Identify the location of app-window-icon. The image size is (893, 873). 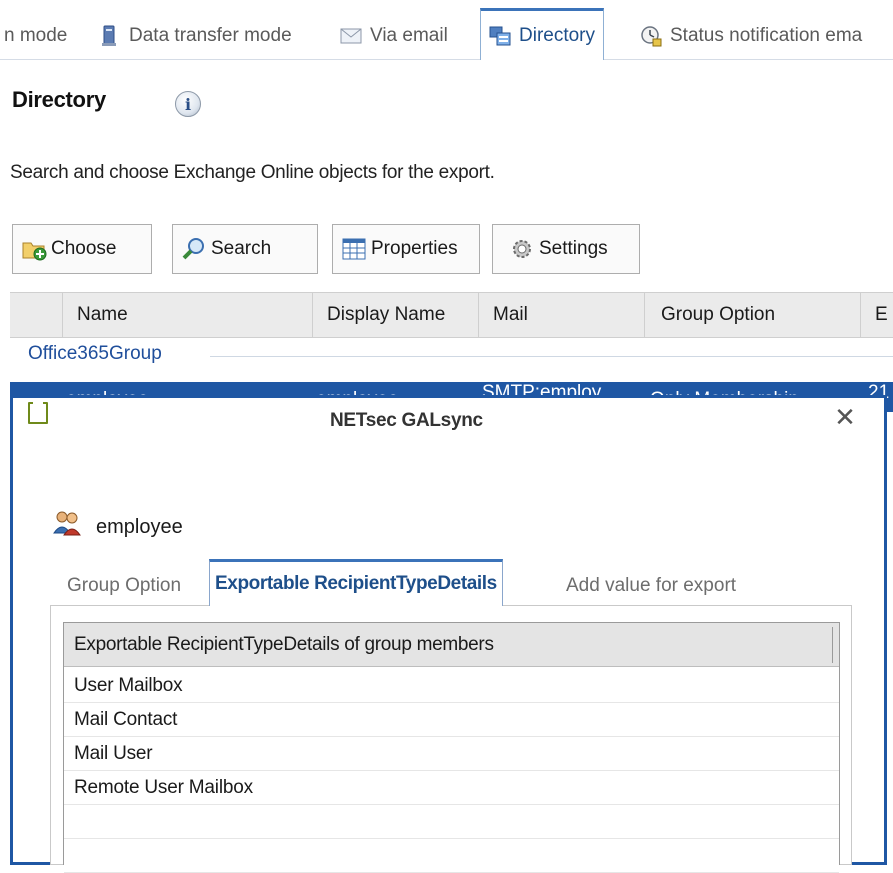
(38, 412).